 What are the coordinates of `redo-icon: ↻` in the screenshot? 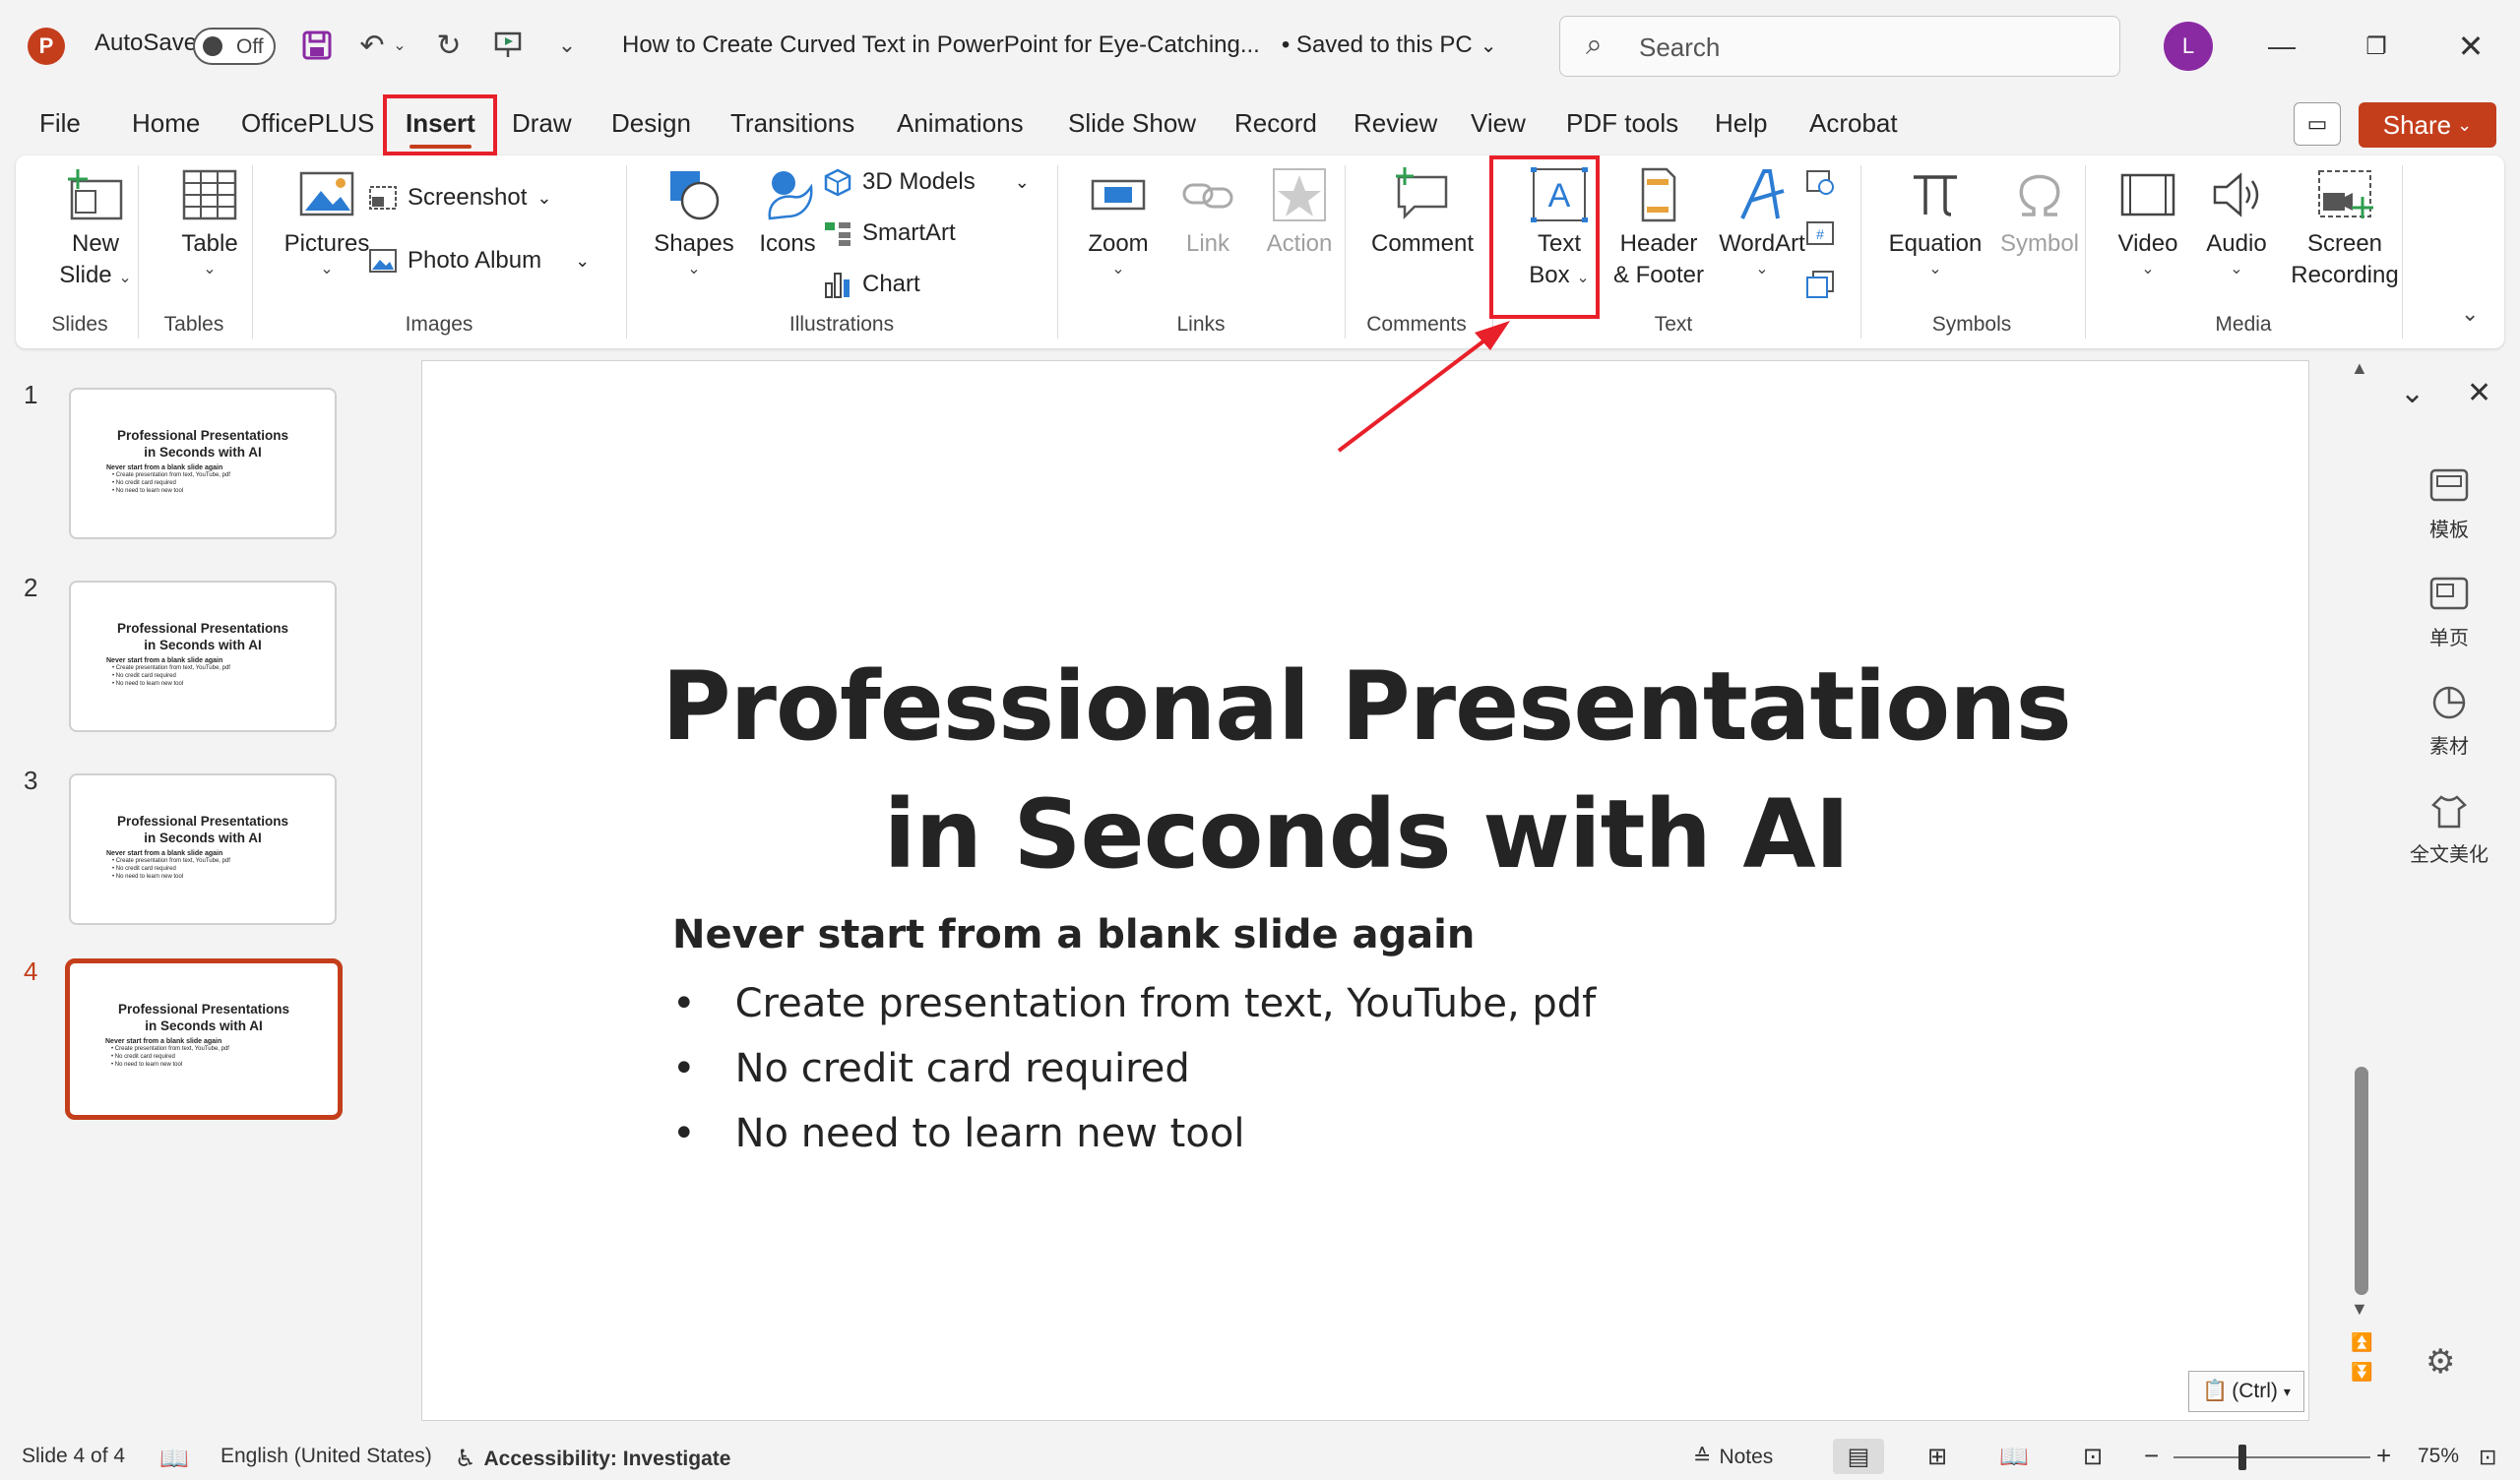 It's located at (449, 45).